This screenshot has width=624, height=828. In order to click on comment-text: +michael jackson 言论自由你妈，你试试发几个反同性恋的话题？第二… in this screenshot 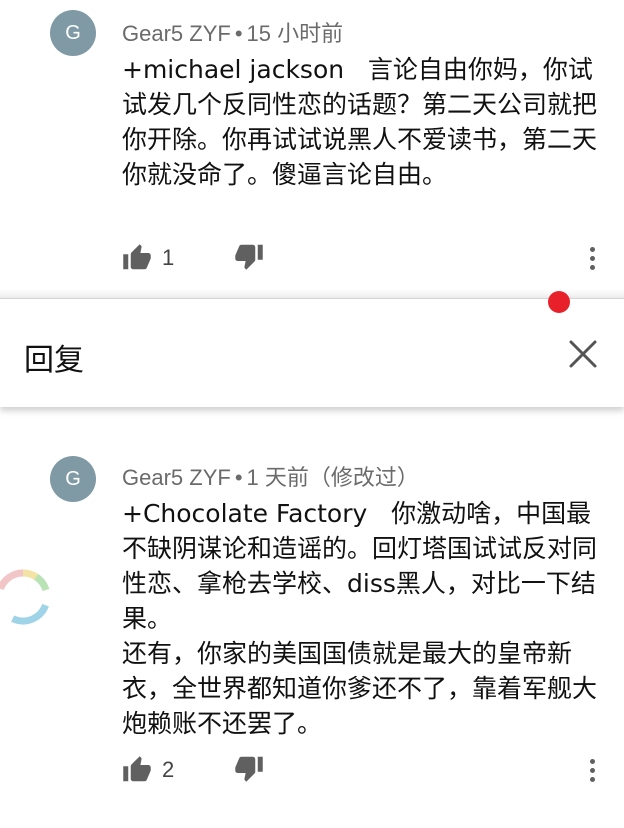, I will do `click(360, 122)`.